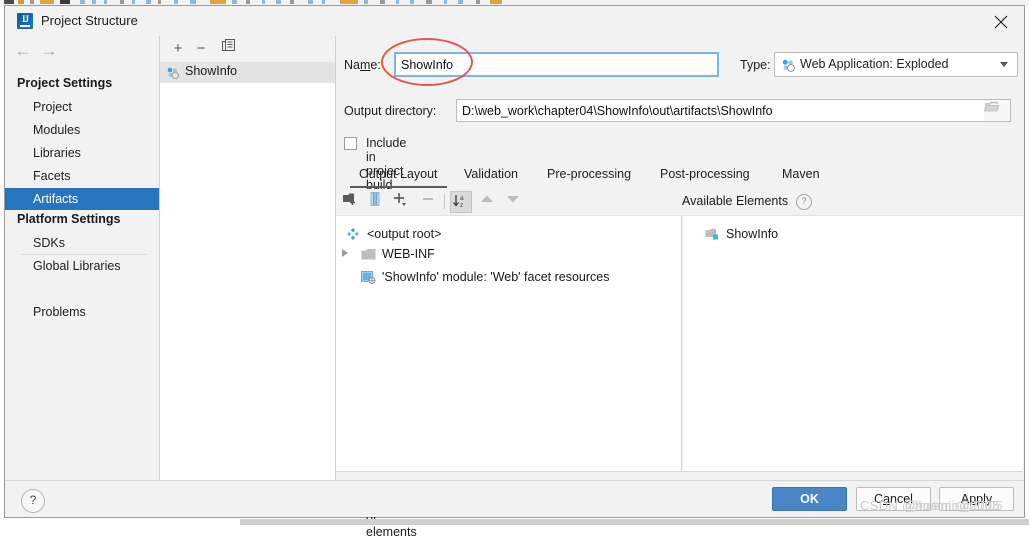  Describe the element at coordinates (752, 234) in the screenshot. I see `tree-node-label: ShowInfo` at that location.